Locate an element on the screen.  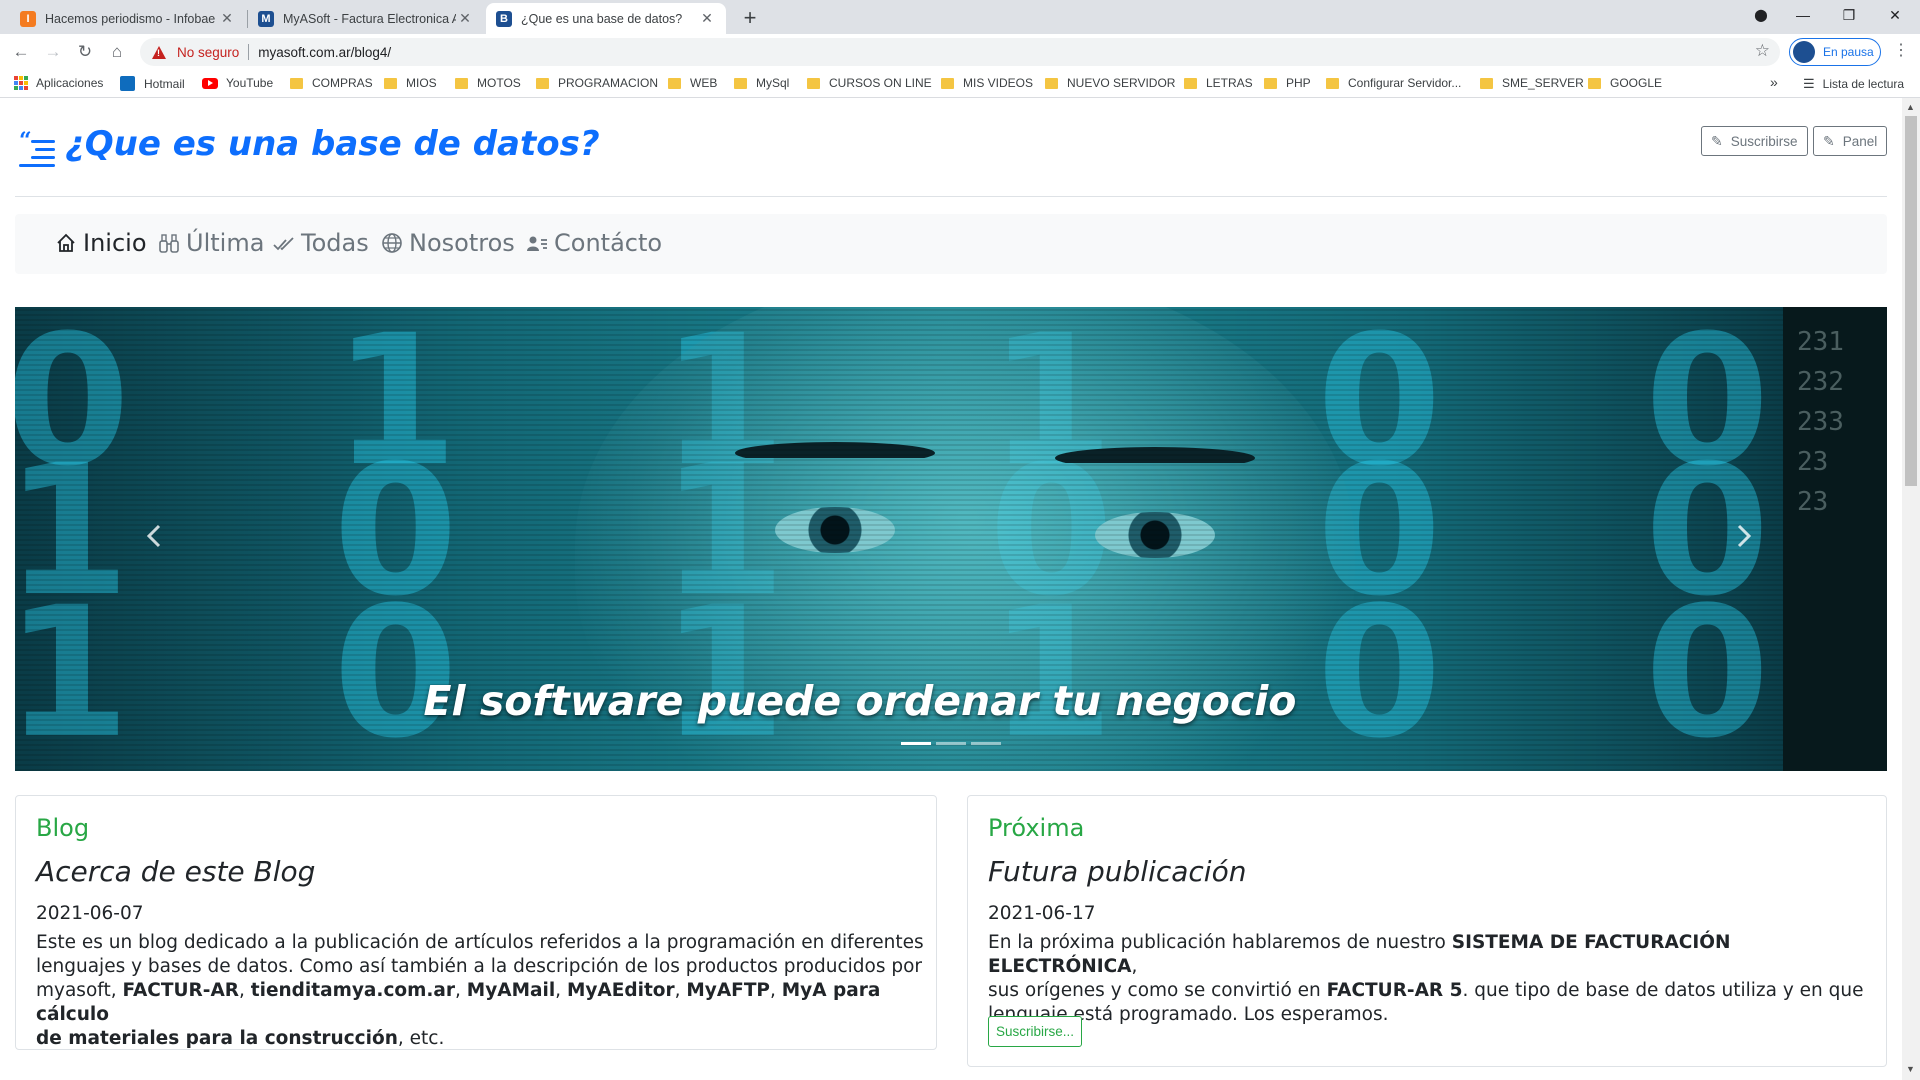
bookmark-folder: MIS VIDEOS is located at coordinates (987, 83).